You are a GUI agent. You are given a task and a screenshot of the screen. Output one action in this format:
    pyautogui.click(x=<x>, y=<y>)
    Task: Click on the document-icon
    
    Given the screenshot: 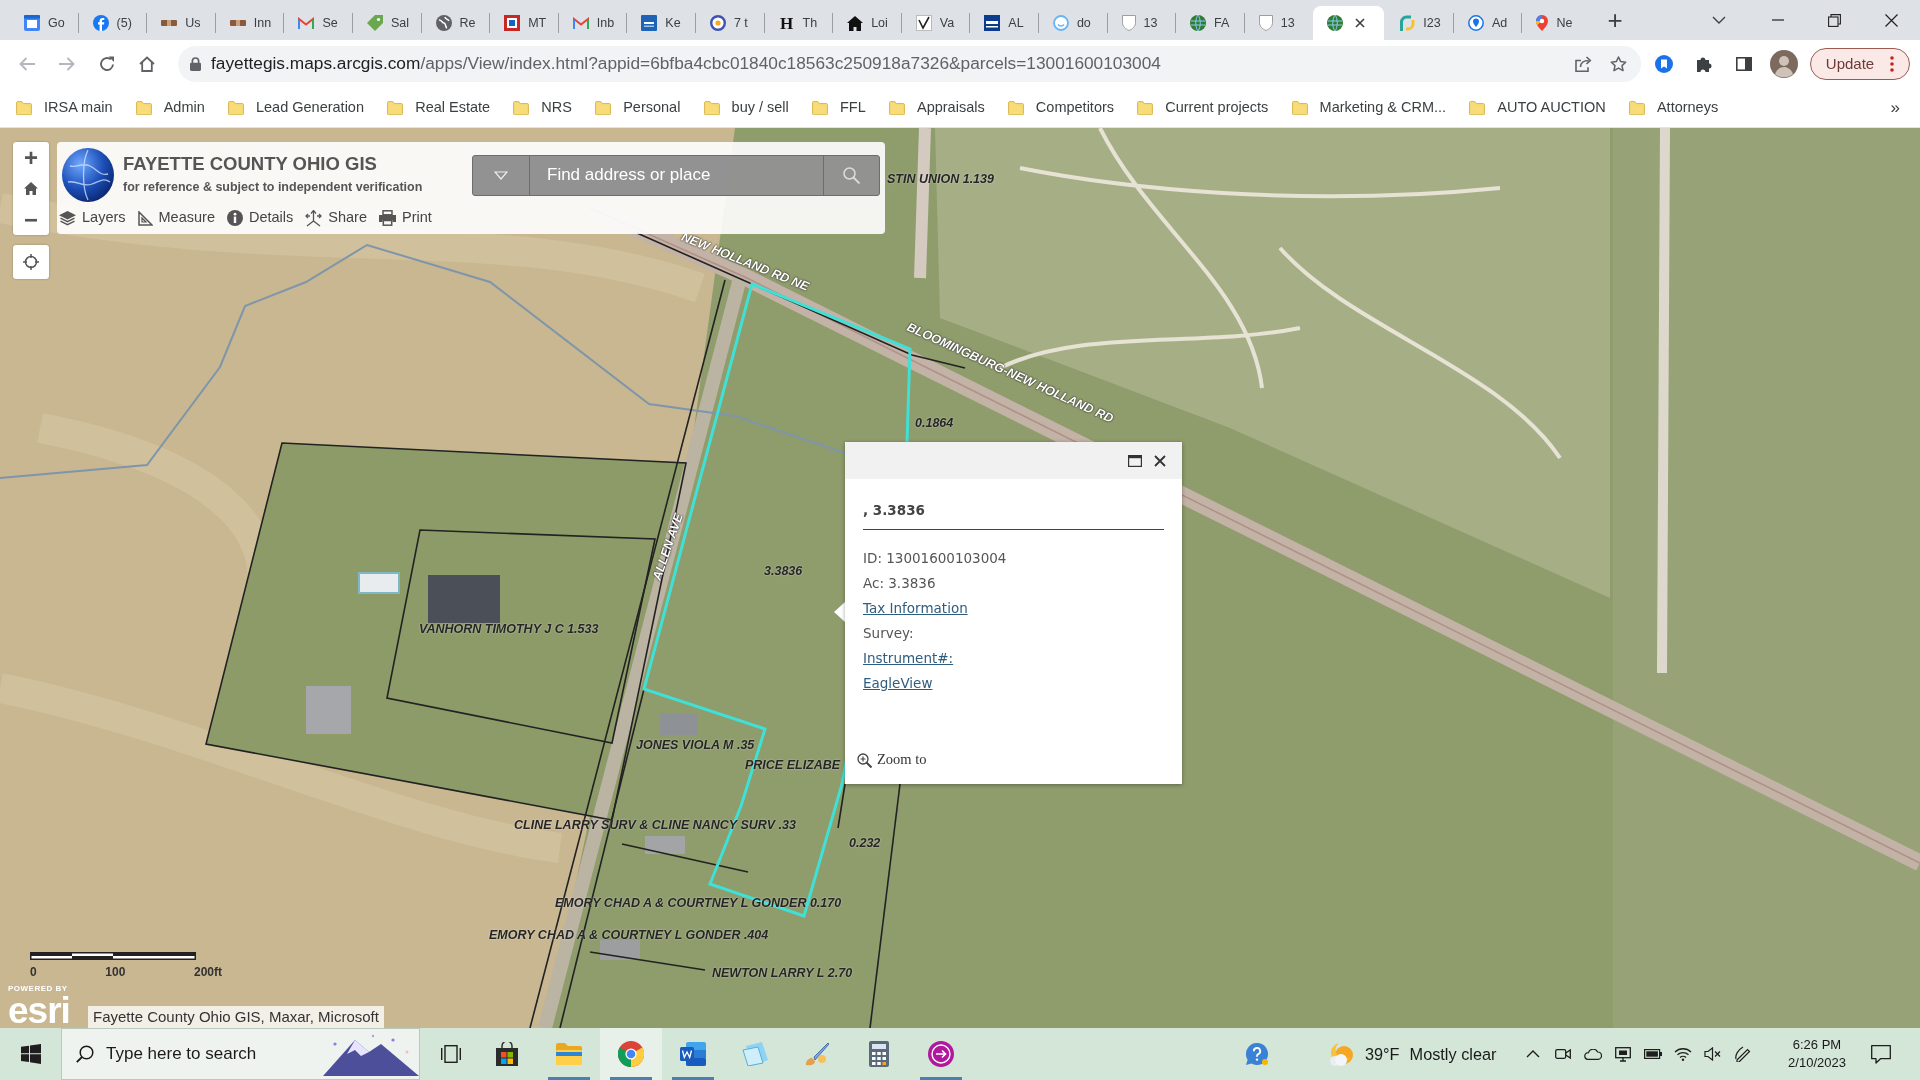 What is the action you would take?
    pyautogui.click(x=693, y=1054)
    